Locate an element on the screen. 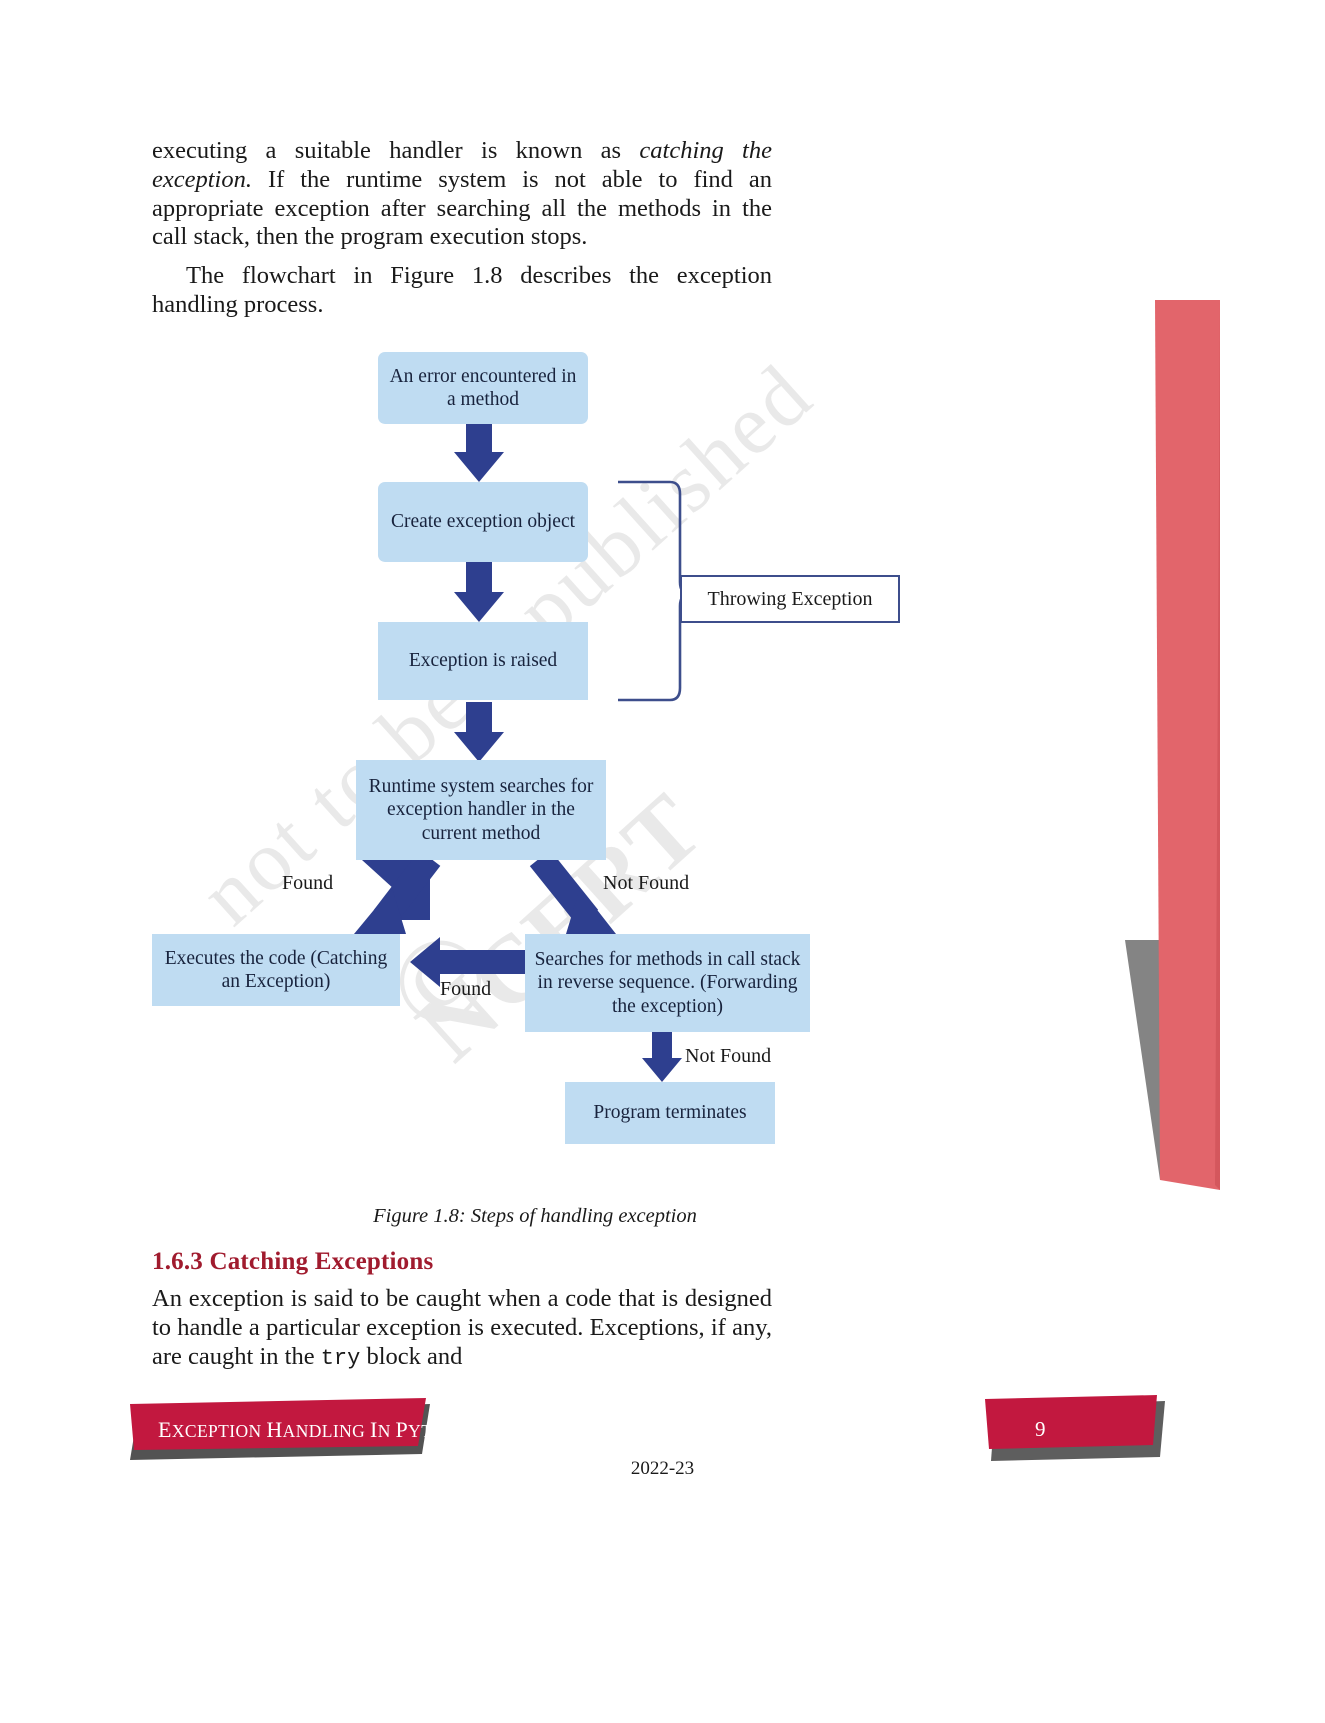 This screenshot has height=1723, width=1325. figure-caption: Figure 1.8: Steps of handling exception is located at coordinates (535, 1216).